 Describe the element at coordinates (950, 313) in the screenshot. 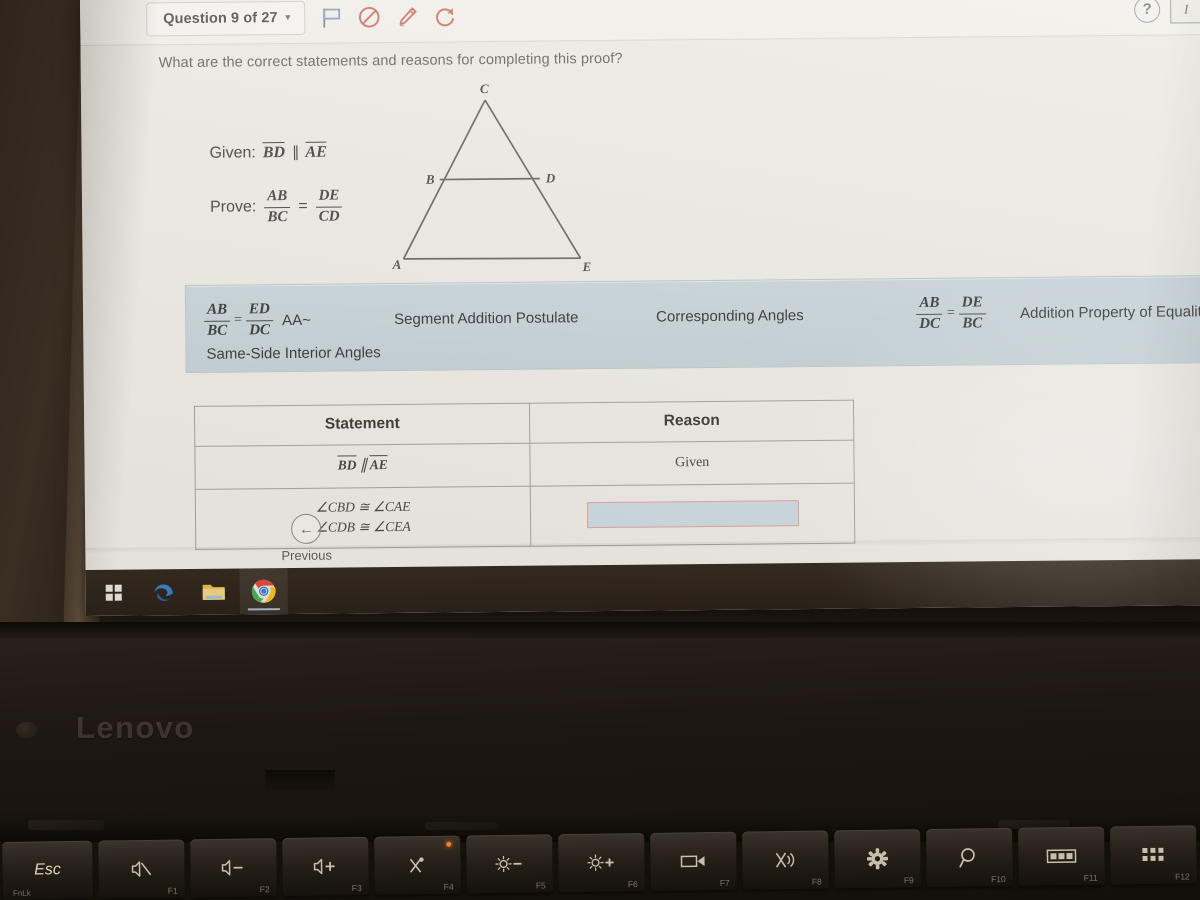

I see `ratio2-equals: =` at that location.